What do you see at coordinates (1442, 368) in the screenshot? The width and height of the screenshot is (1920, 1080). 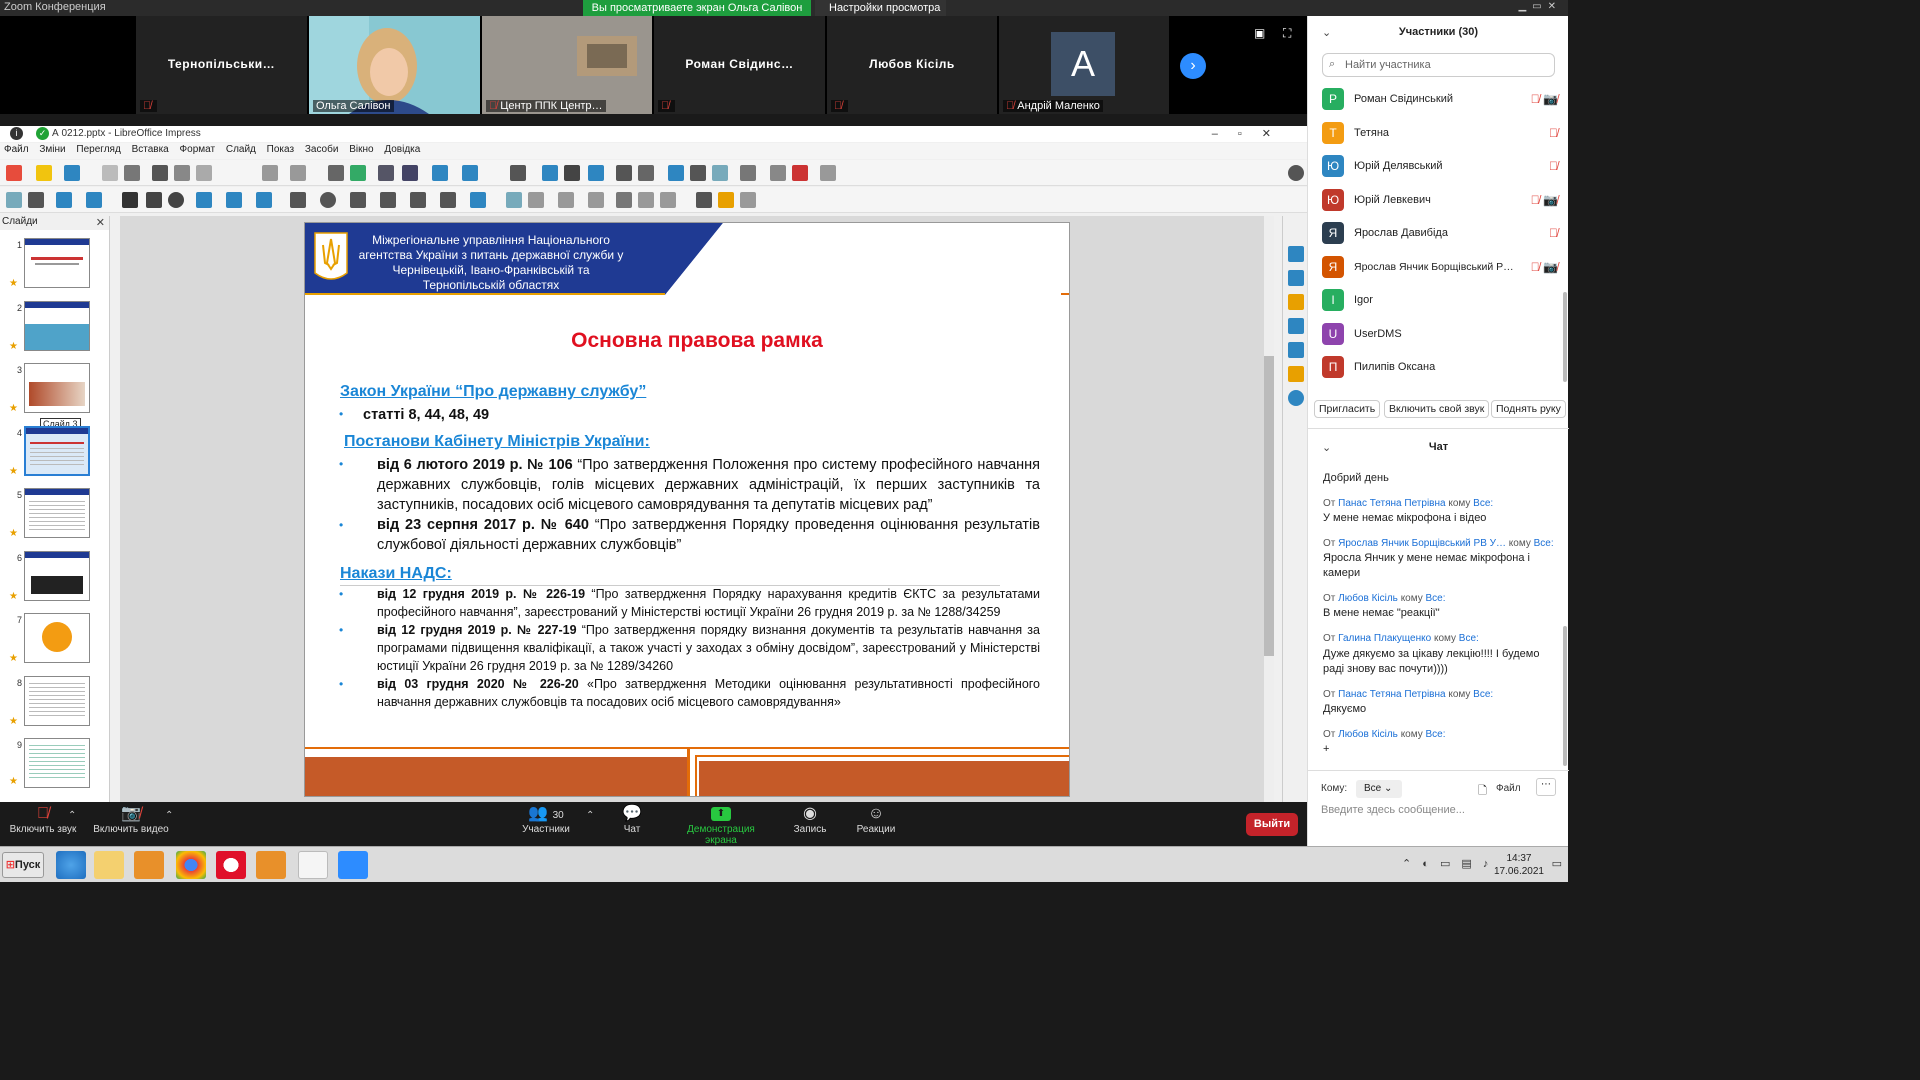 I see `participant-row: П Пилипів Оксана` at bounding box center [1442, 368].